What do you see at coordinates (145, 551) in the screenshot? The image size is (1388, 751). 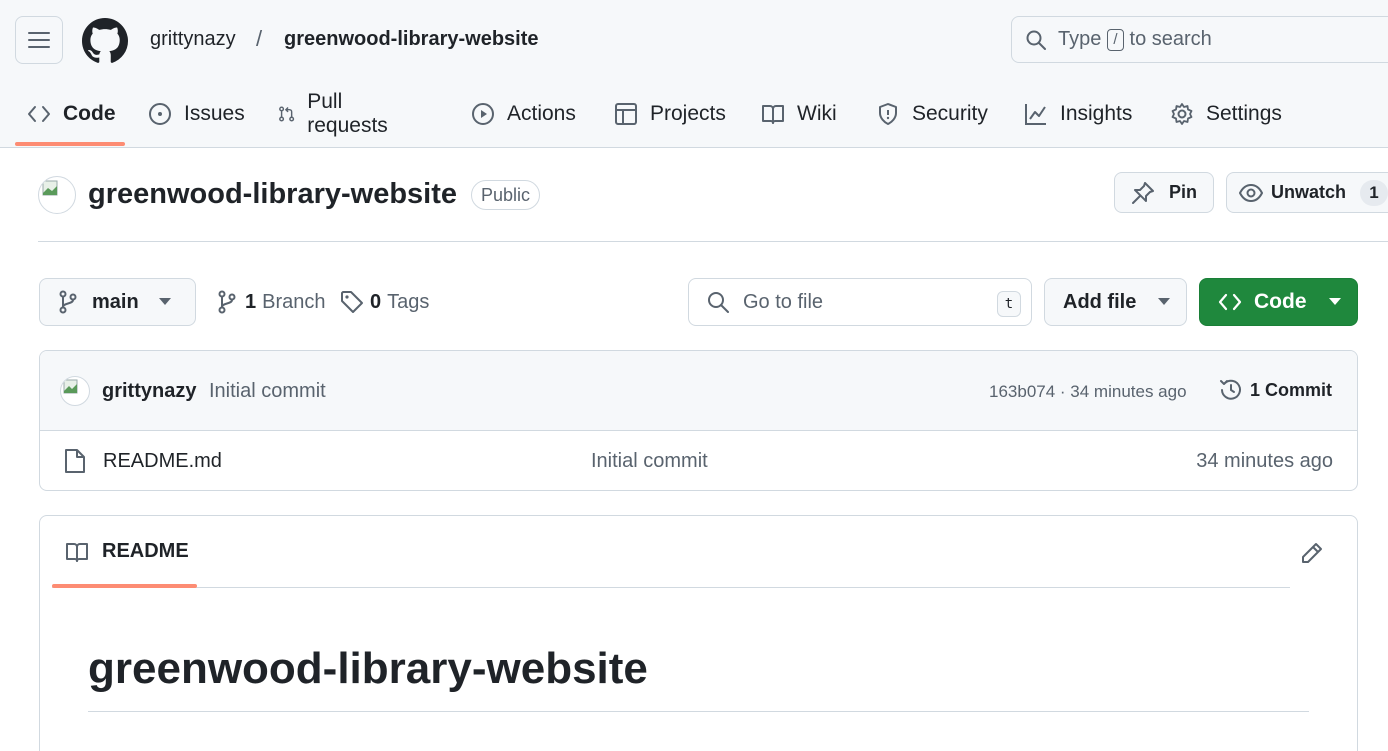 I see `readme-tab-label: README` at bounding box center [145, 551].